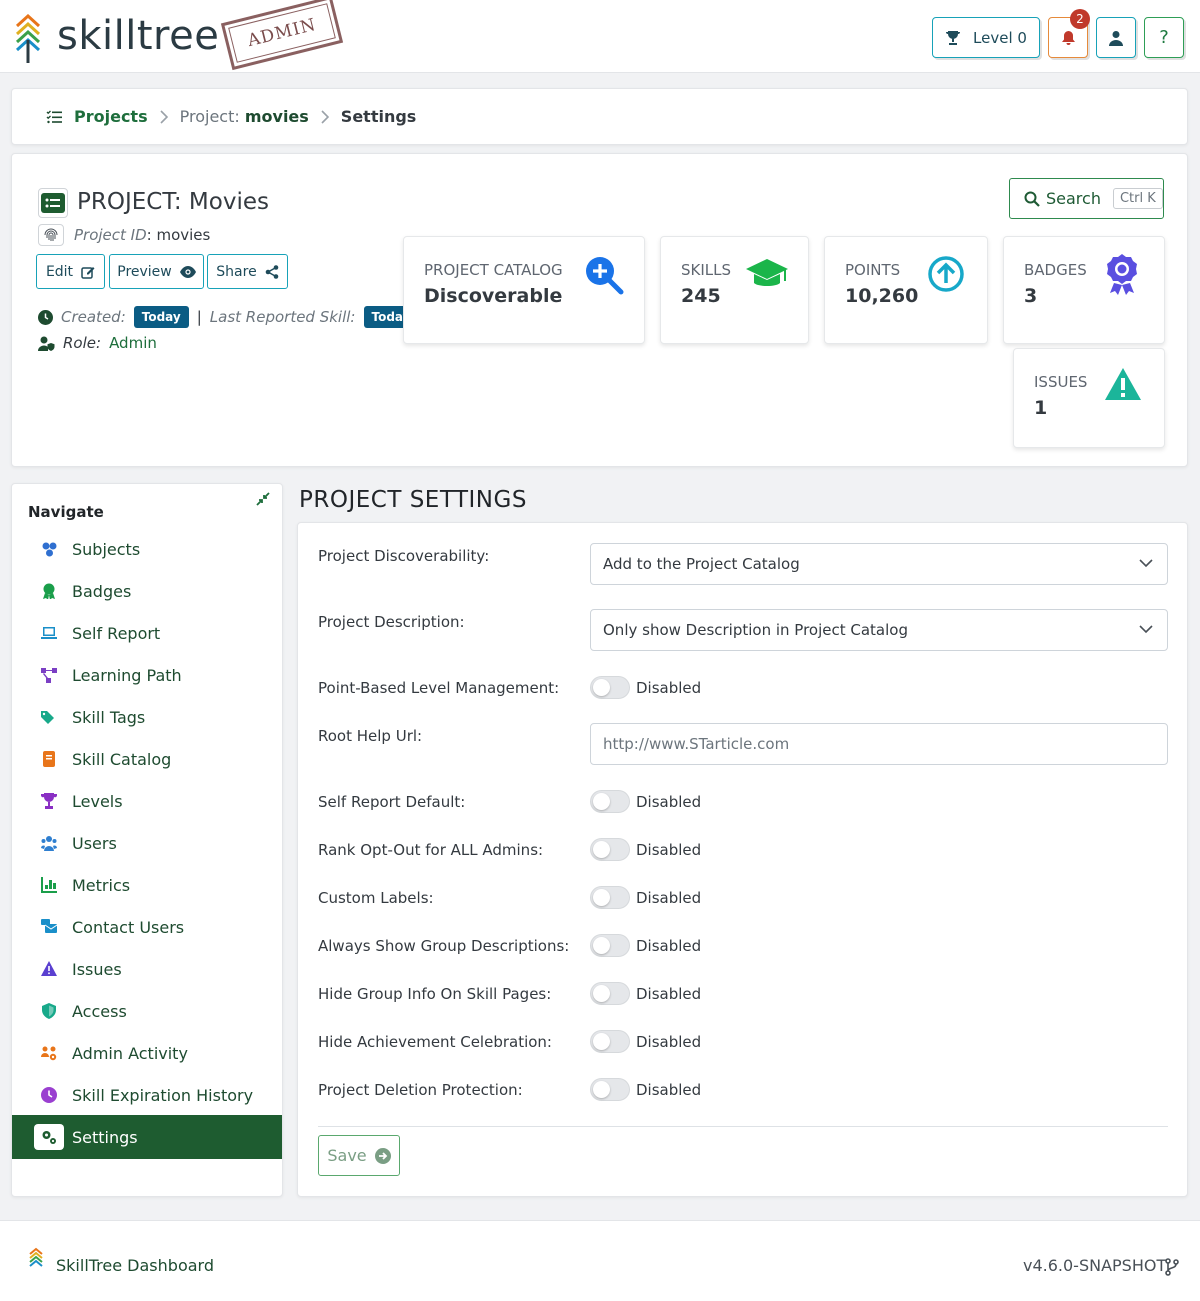 The image size is (1200, 1301). What do you see at coordinates (282, 35) in the screenshot?
I see `admin-stamp: ADMIN` at bounding box center [282, 35].